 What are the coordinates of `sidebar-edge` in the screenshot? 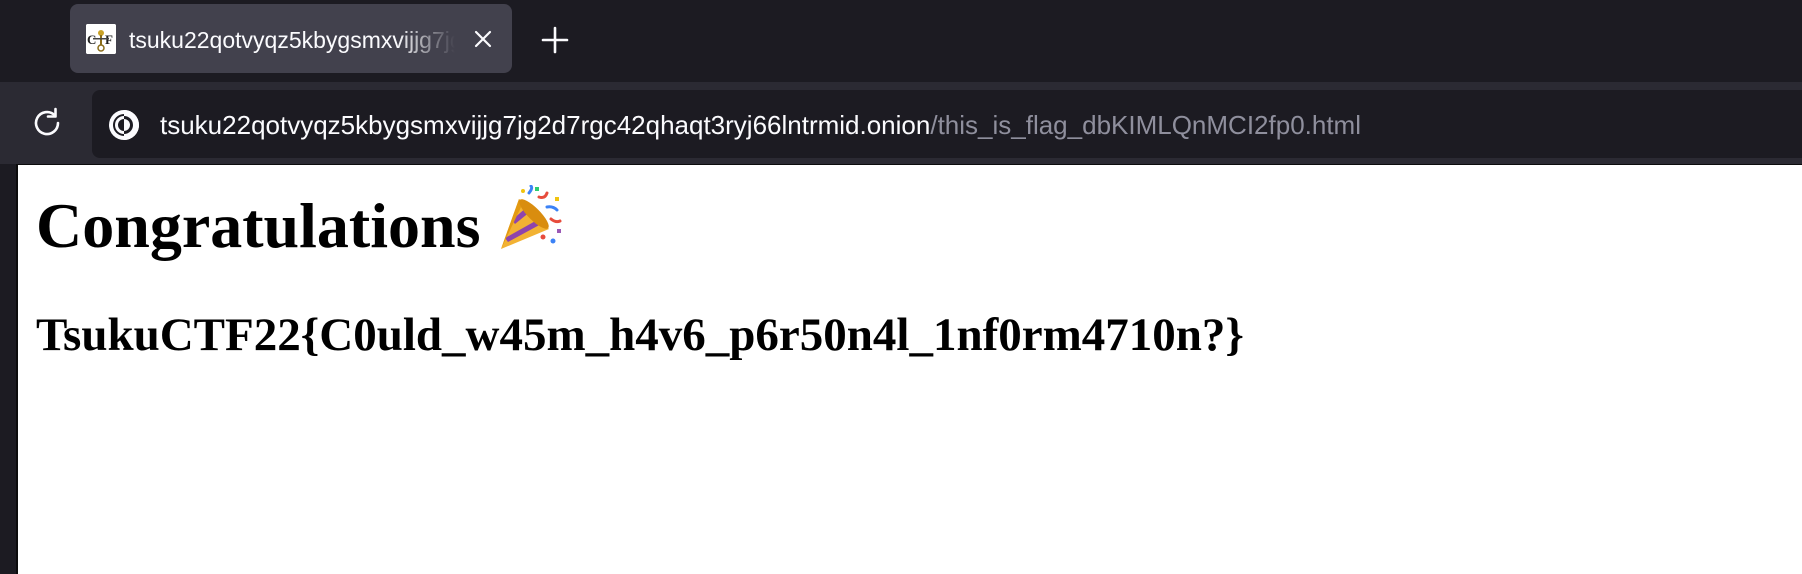 It's located at (9, 369).